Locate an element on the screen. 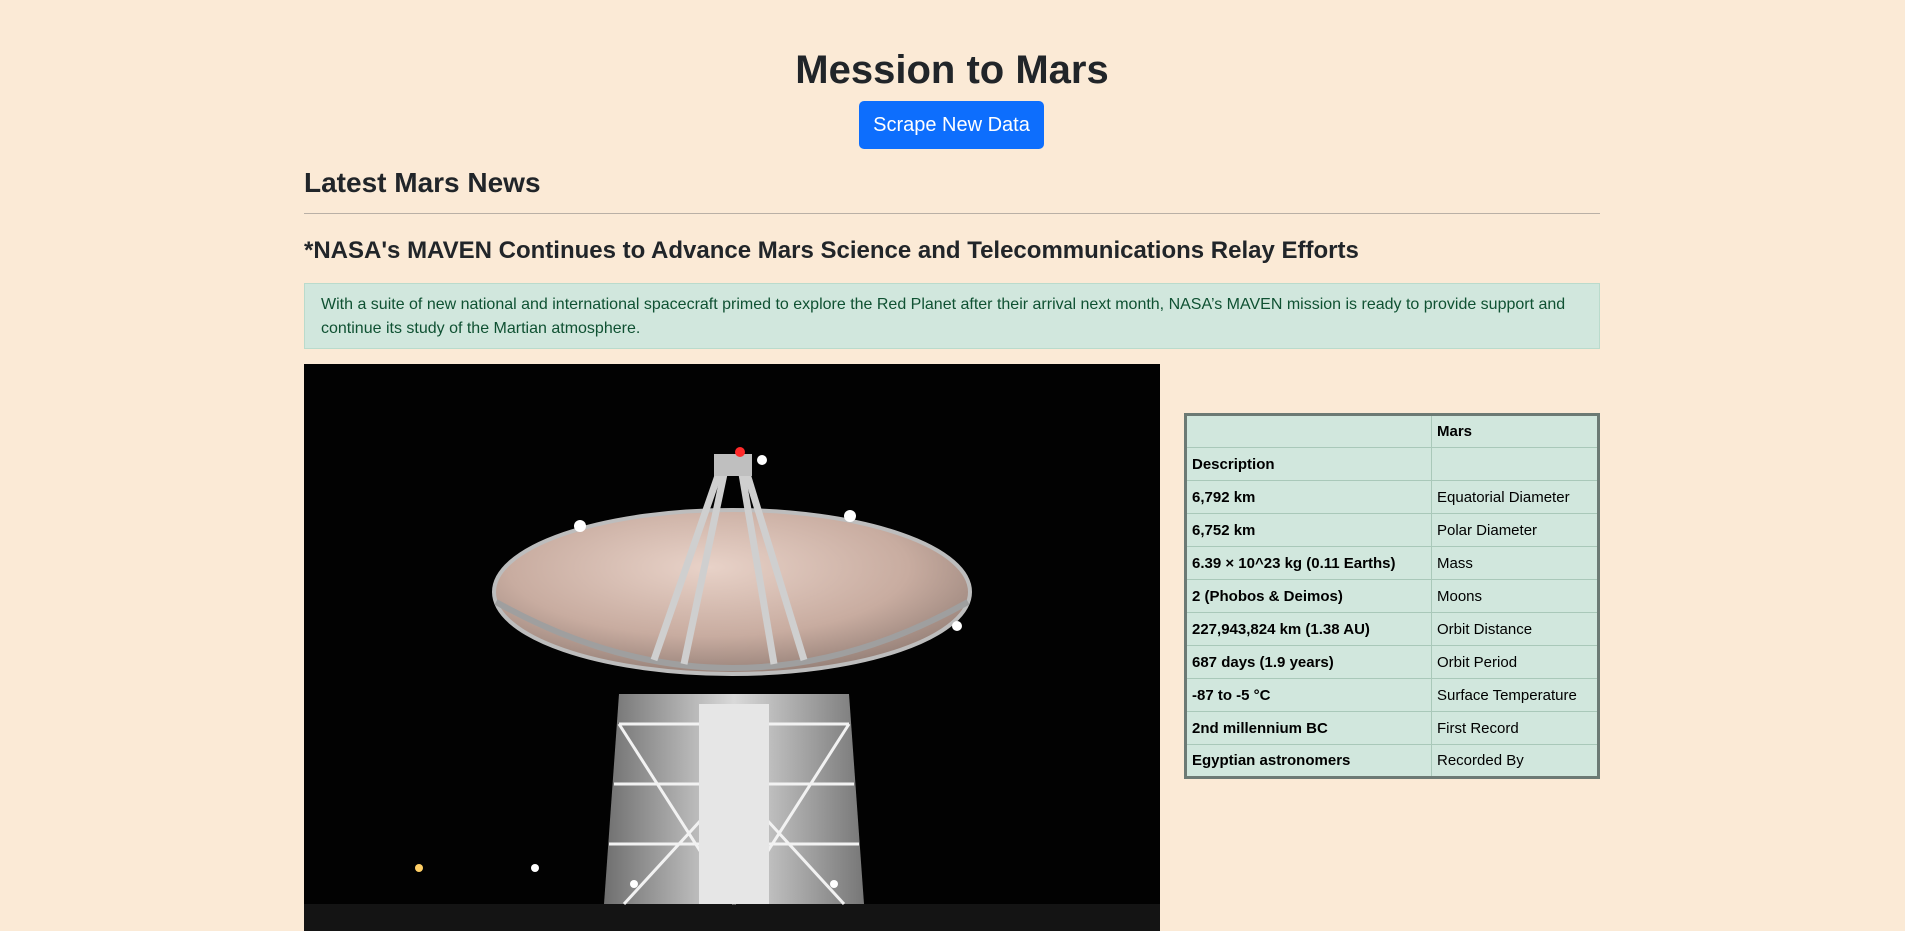 The image size is (1905, 931). table-row: 227,943,824 km (1.38 AU) Orbit Distance is located at coordinates (1392, 629).